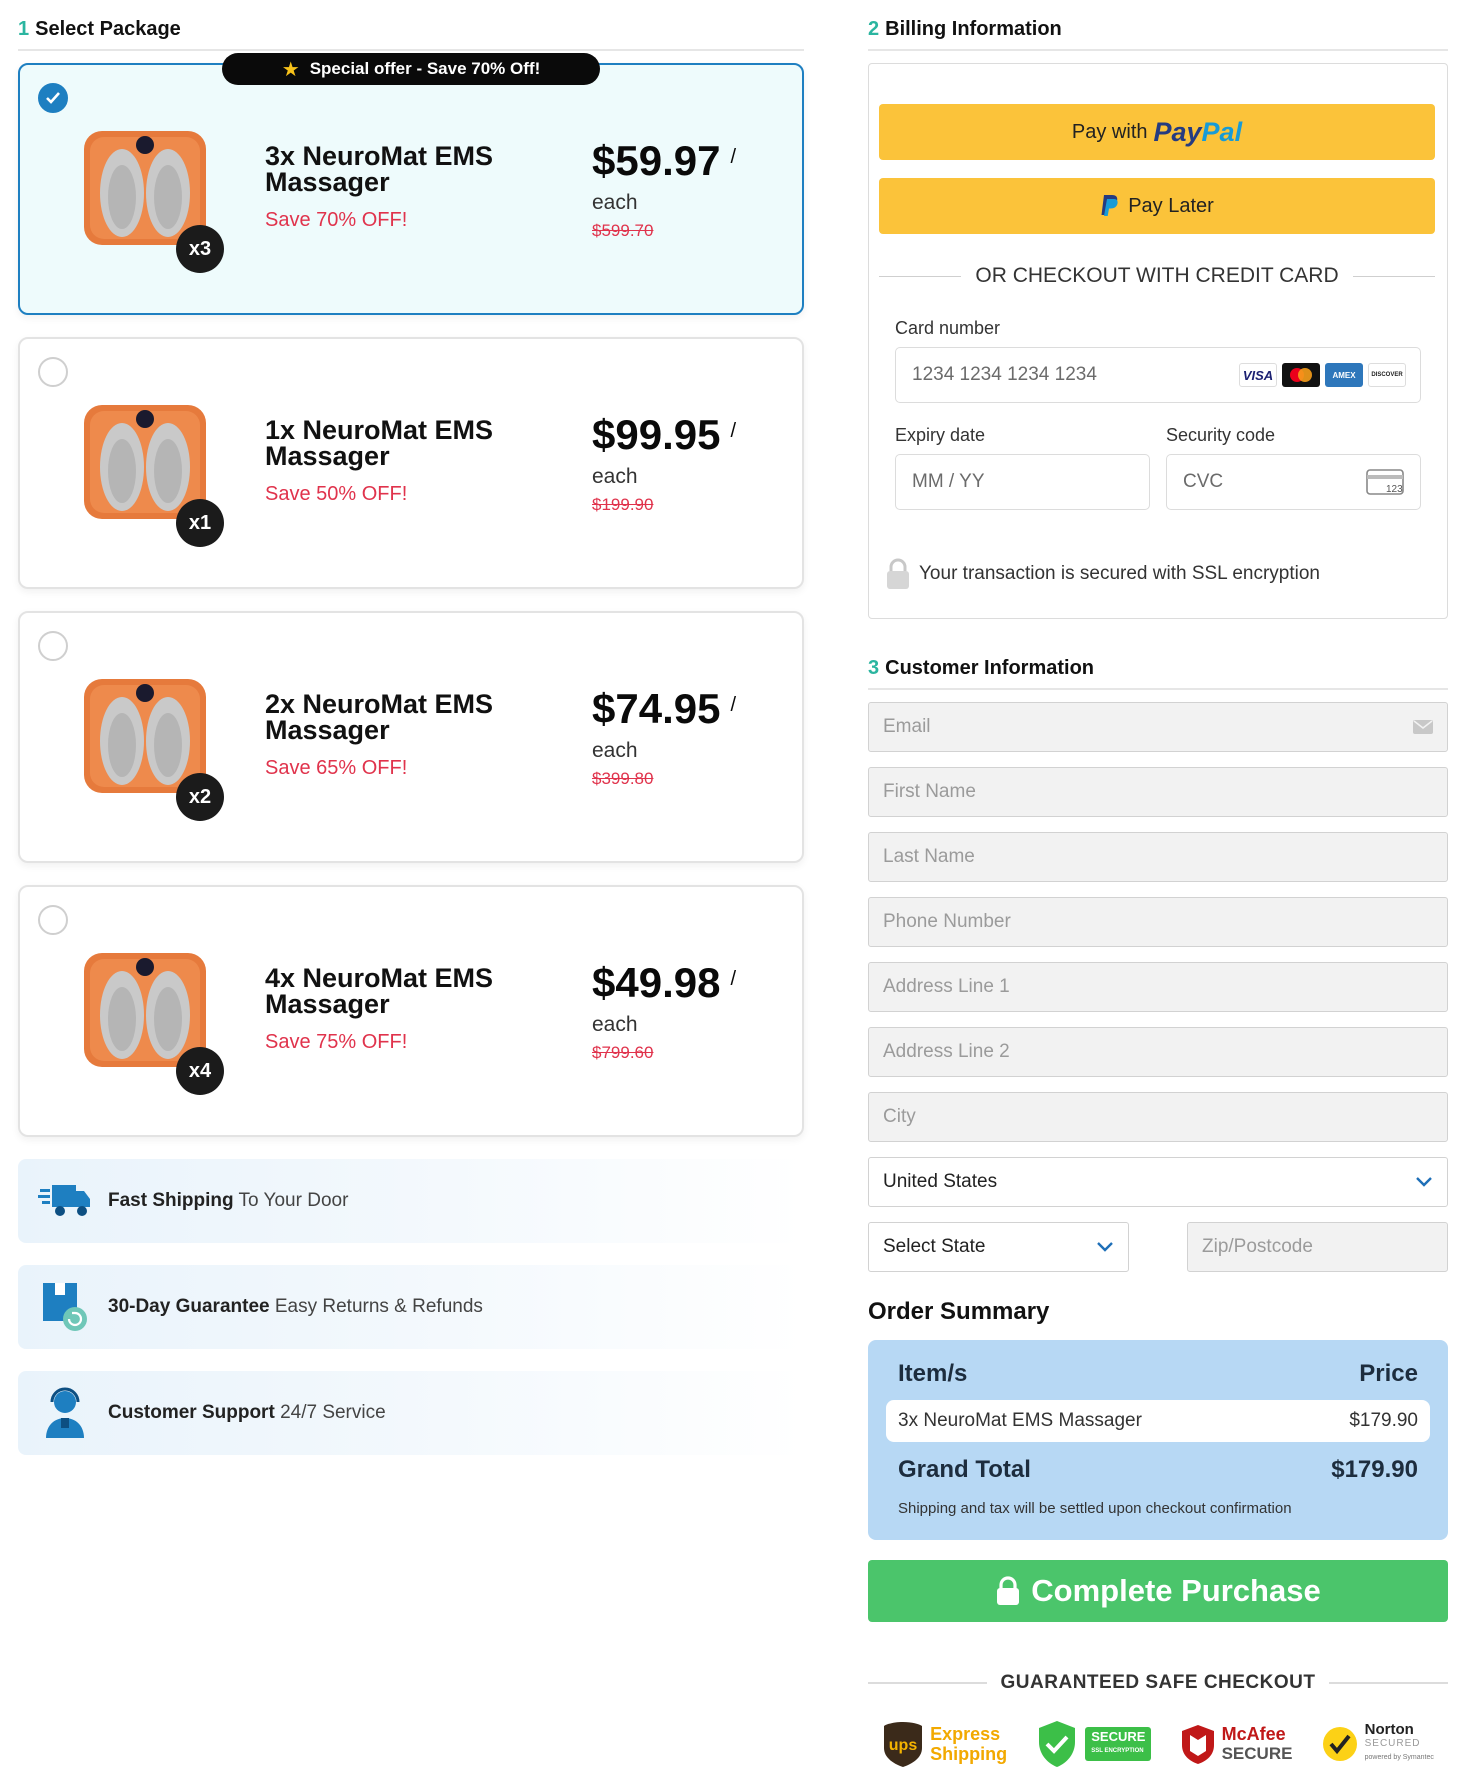 Image resolution: width=1460 pixels, height=1781 pixels. Describe the element at coordinates (1301, 375) in the screenshot. I see `mastercard-icon` at that location.